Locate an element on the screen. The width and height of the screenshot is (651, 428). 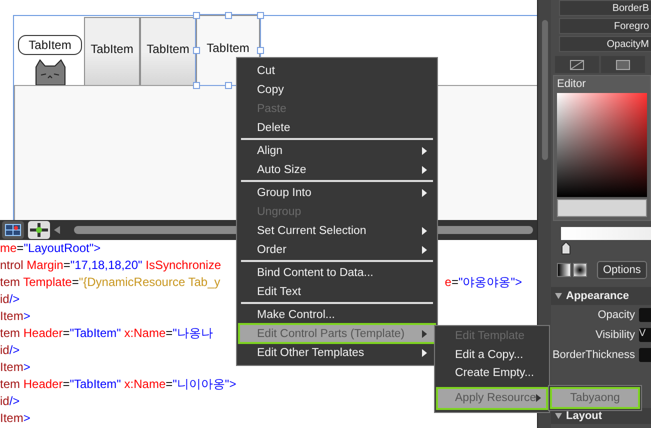
speech-bubble: TabItem is located at coordinates (50, 45).